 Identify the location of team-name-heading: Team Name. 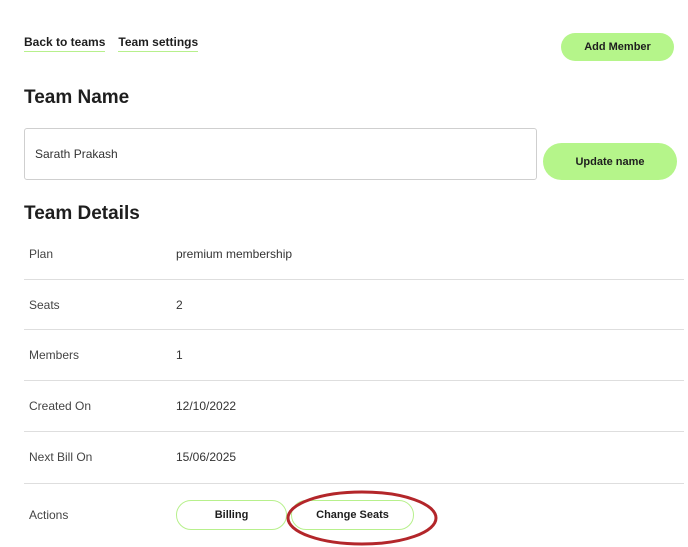
(77, 97).